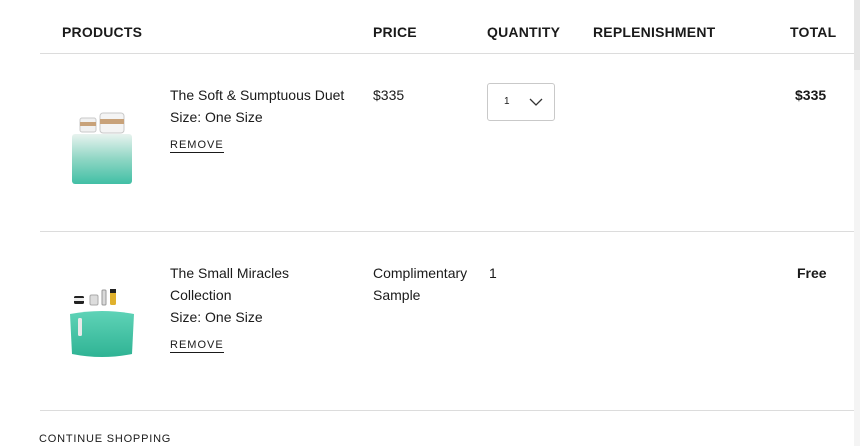 Image resolution: width=860 pixels, height=446 pixels. I want to click on column-header-replenishment: REPLENISHMENT, so click(654, 32).